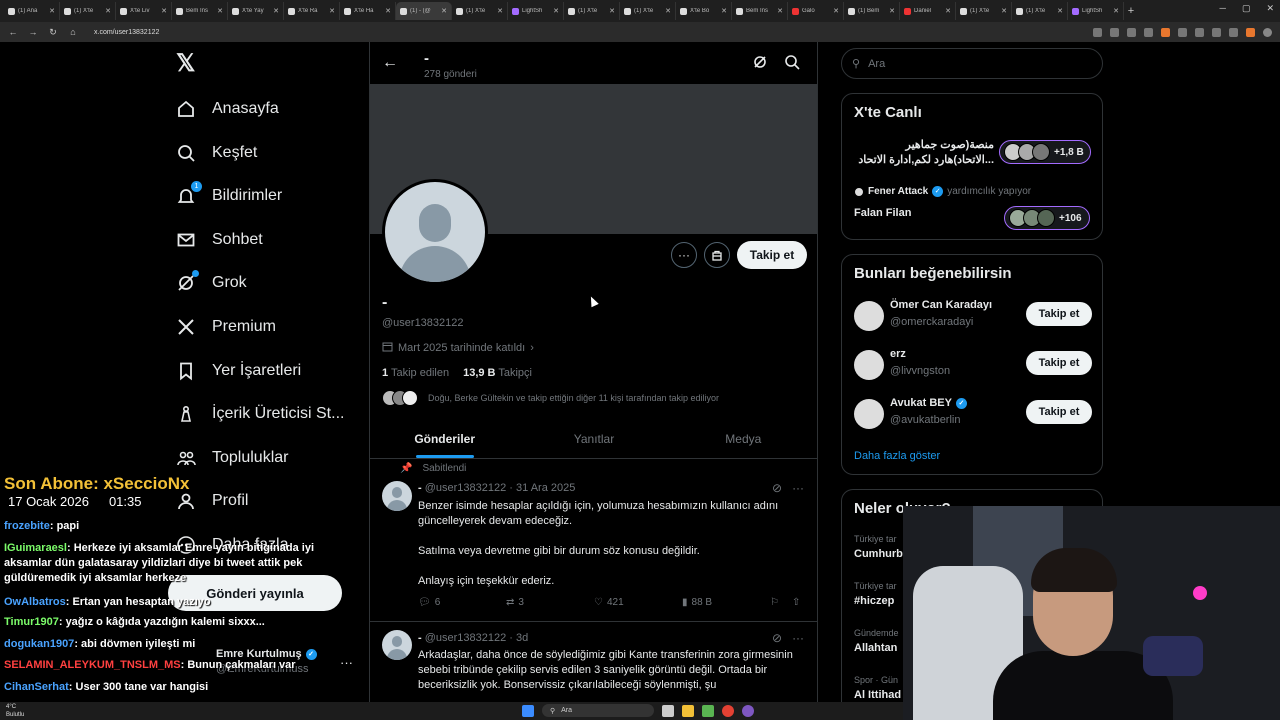 The image size is (1280, 720). I want to click on repost-button: ⇄ 3, so click(550, 602).